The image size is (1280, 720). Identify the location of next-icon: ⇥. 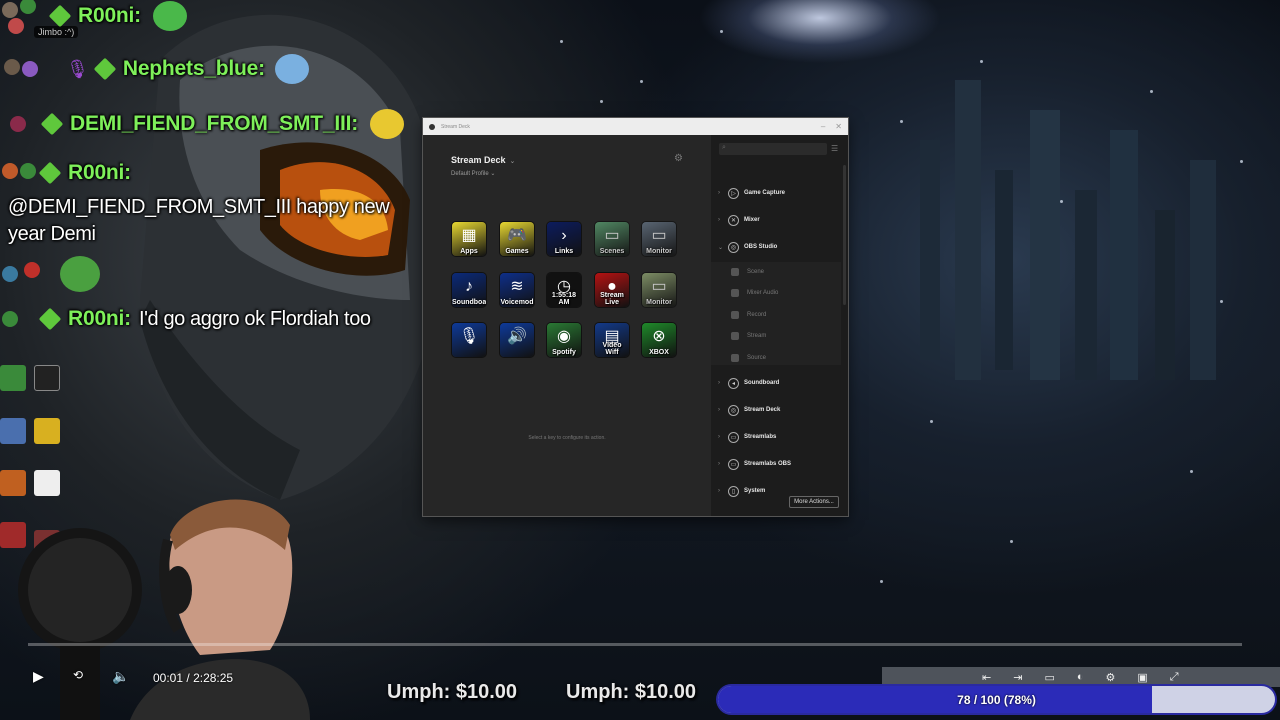
(1017, 677).